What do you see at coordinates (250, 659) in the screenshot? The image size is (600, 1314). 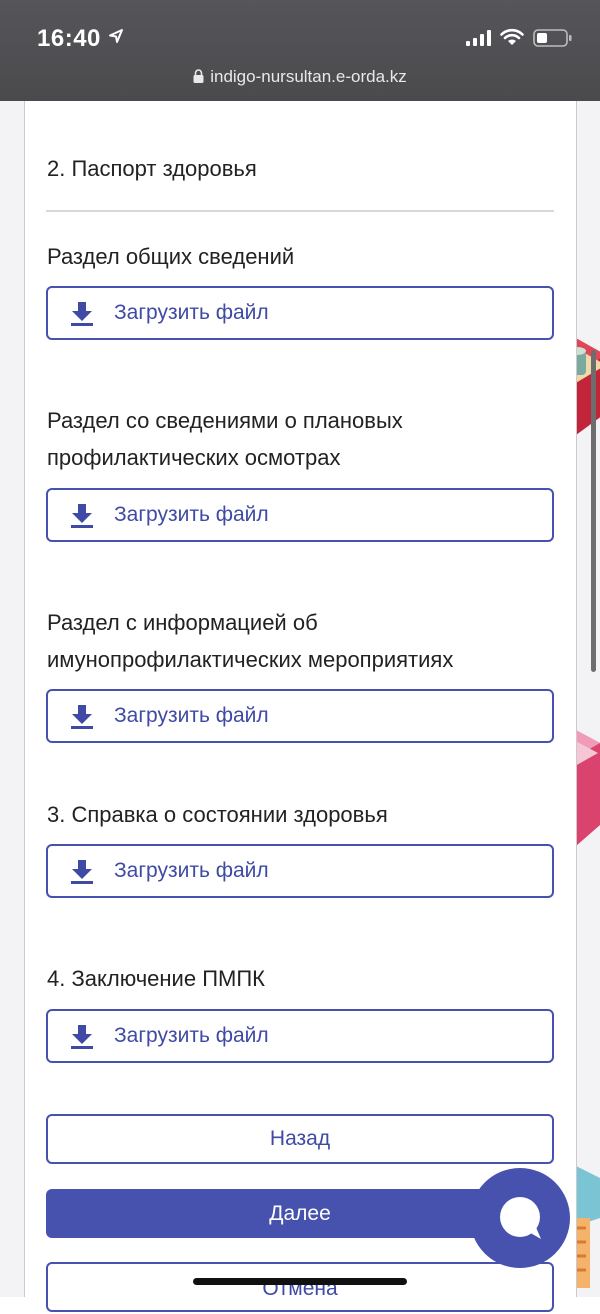 I see `section-title-immuno-line2: имунопрофилактических мероприятиях` at bounding box center [250, 659].